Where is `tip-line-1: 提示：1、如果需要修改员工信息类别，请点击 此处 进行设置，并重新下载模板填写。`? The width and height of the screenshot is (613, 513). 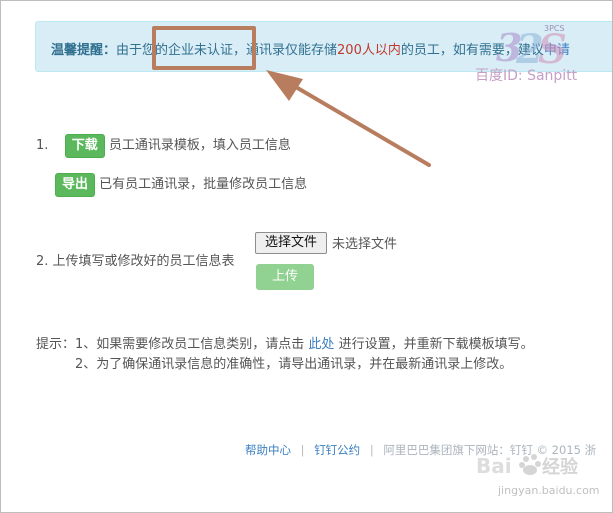 tip-line-1: 提示：1、如果需要修改员工信息类别，请点击 此处 进行设置，并重新下载模板填写。 is located at coordinates (285, 342).